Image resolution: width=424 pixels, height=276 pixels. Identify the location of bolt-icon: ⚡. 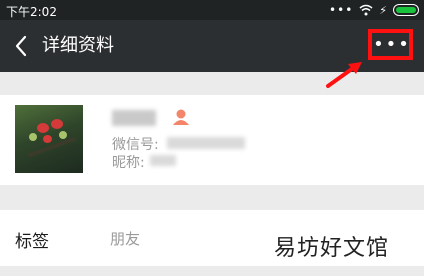
(383, 10).